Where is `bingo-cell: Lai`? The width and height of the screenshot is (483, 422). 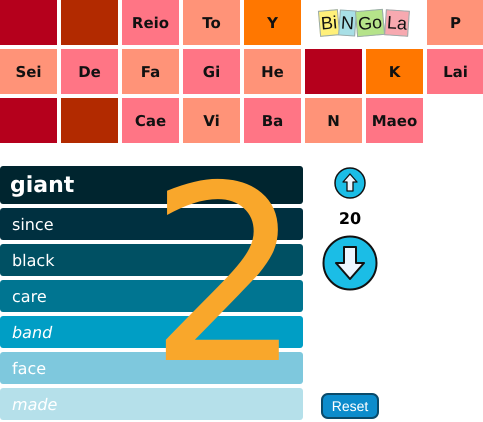
bingo-cell: Lai is located at coordinates (455, 71).